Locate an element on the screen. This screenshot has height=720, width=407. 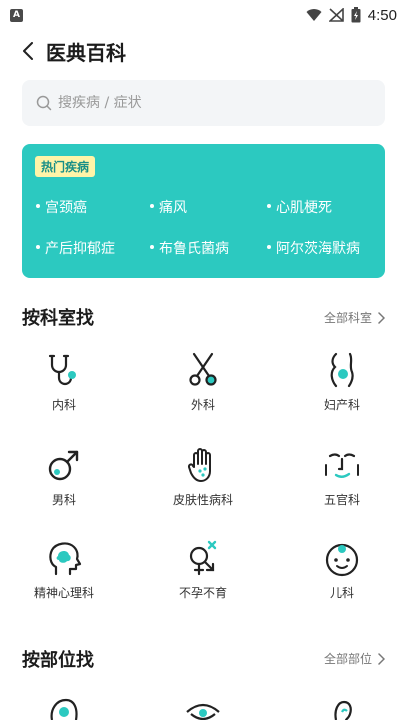
all-departments-link: 全部科室 is located at coordinates (354, 317).